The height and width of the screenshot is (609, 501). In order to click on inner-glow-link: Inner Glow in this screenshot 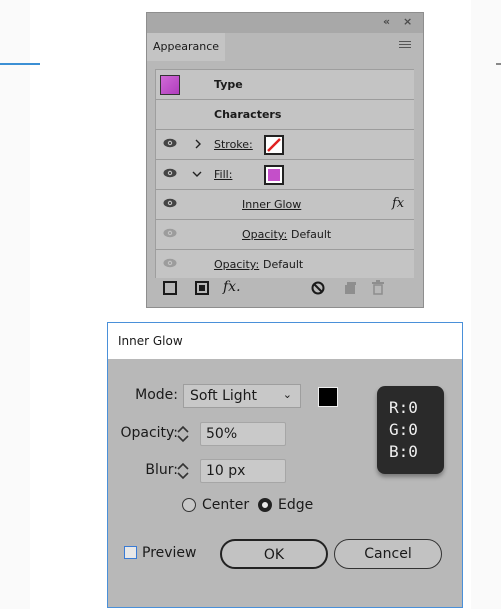, I will do `click(271, 204)`.